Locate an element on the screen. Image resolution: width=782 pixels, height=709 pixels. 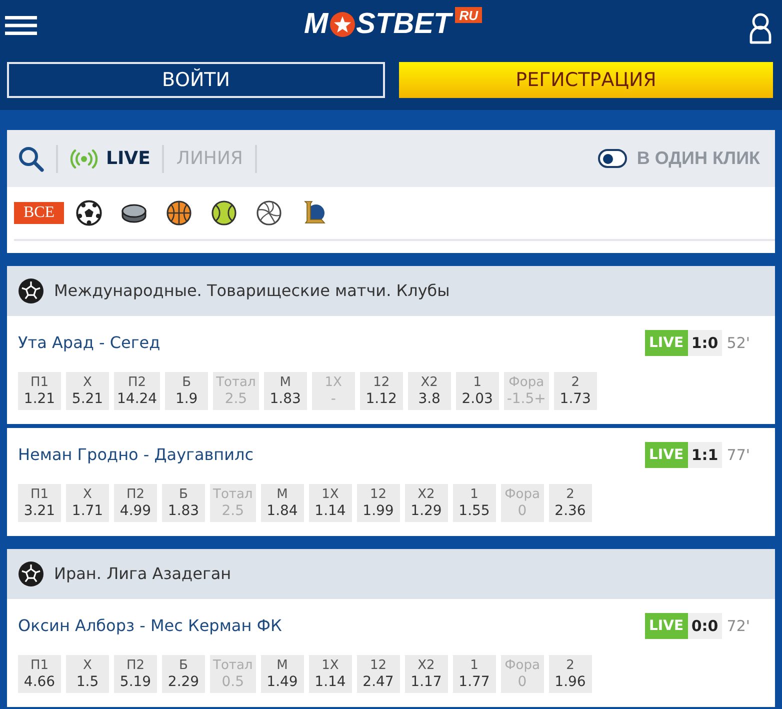
logo-text: STBET is located at coordinates (404, 24).